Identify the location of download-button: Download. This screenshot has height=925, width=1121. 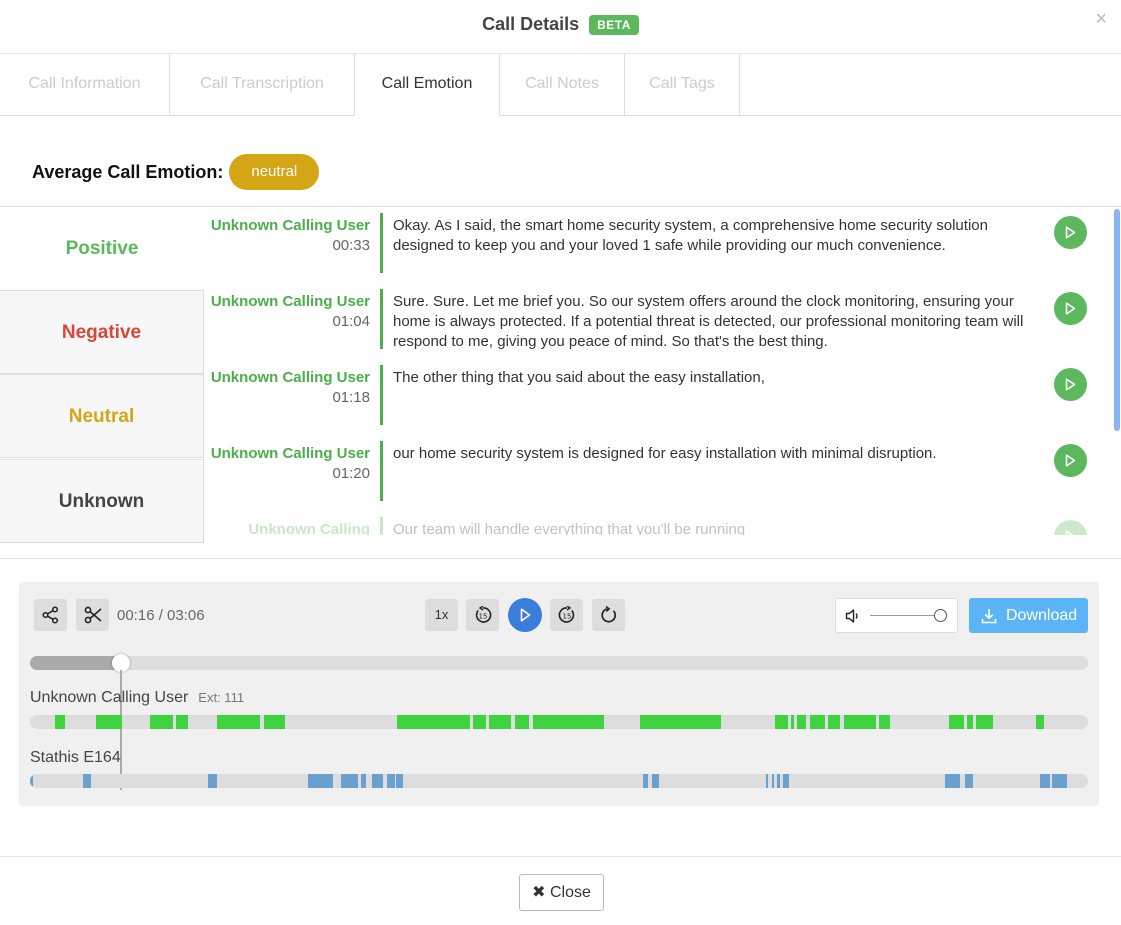
(1028, 615).